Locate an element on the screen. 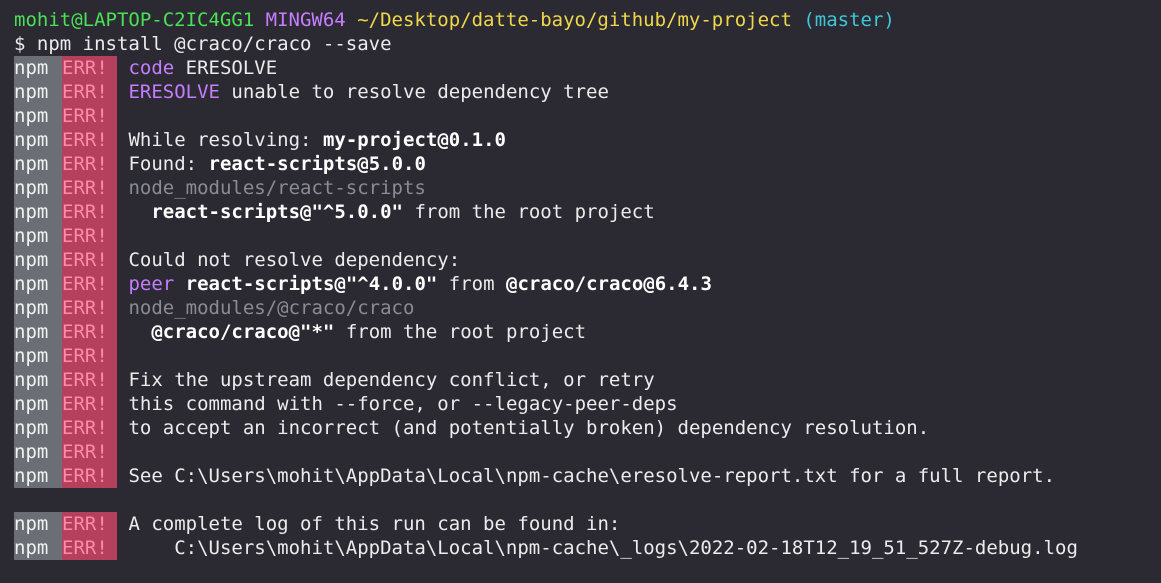 Image resolution: width=1161 pixels, height=583 pixels. git-branch: (master) is located at coordinates (849, 20).